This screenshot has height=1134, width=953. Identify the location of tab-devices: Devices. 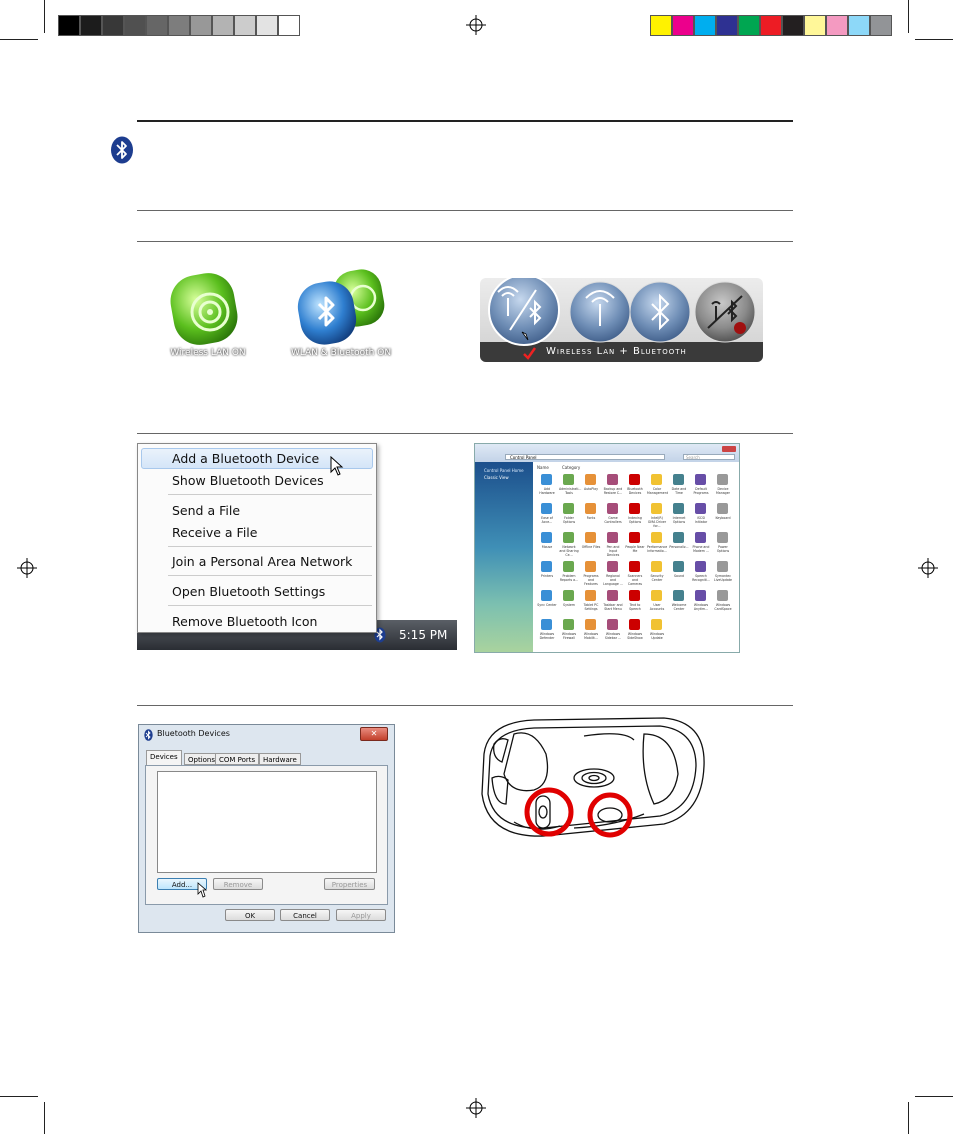
(164, 757).